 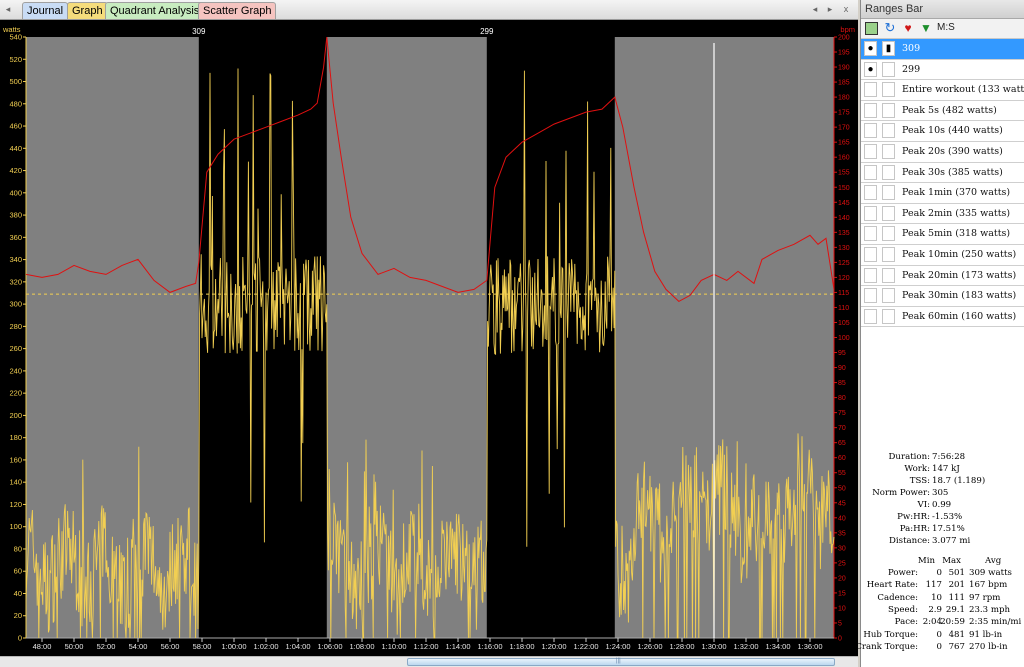 What do you see at coordinates (843, 308) in the screenshot?
I see `hr-tick-label: 110` at bounding box center [843, 308].